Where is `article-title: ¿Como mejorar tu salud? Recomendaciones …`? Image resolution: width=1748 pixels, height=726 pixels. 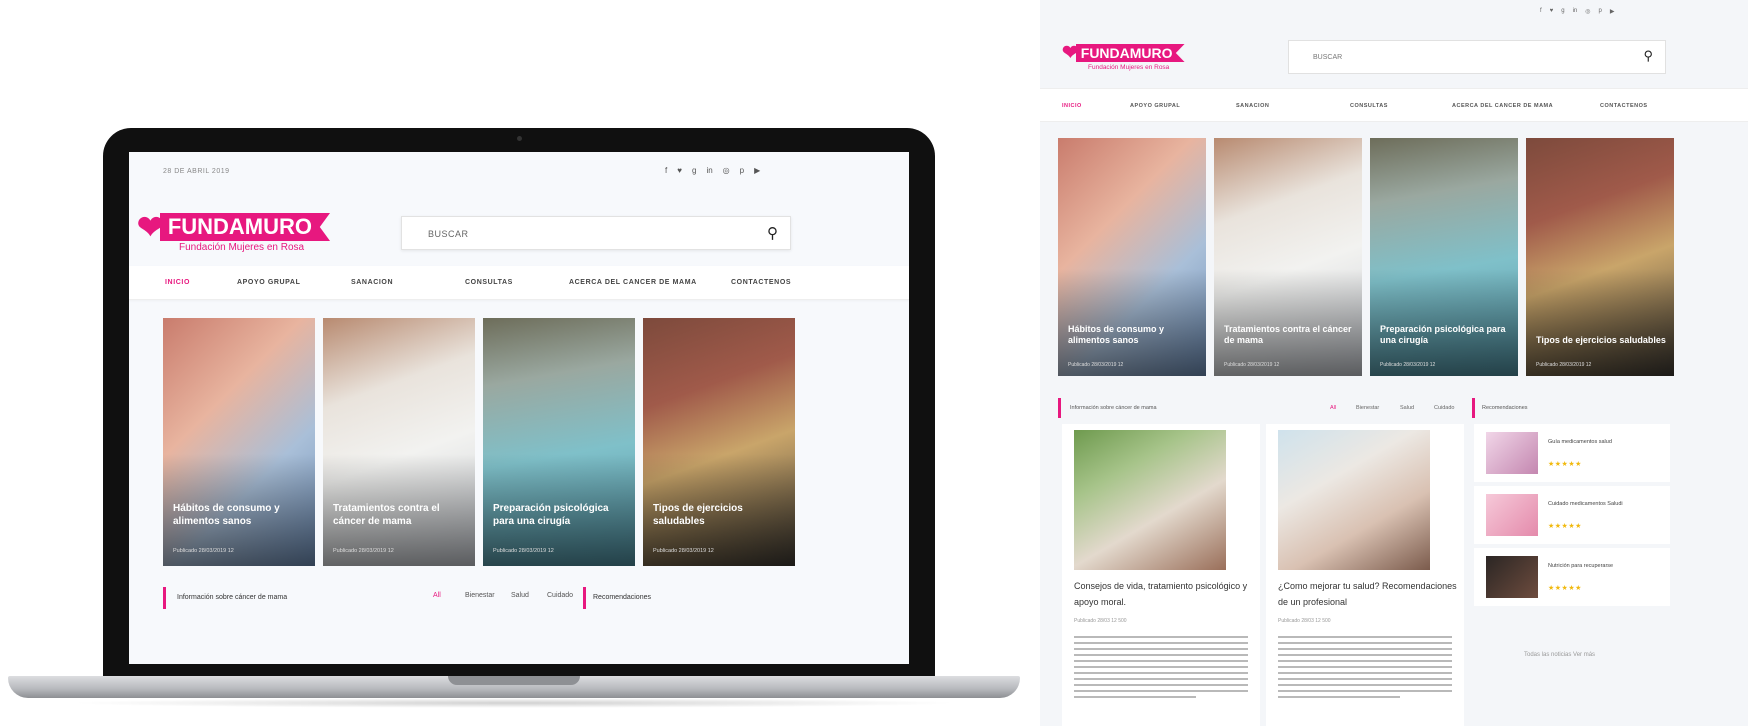 article-title: ¿Como mejorar tu salud? Recomendaciones … is located at coordinates (1368, 594).